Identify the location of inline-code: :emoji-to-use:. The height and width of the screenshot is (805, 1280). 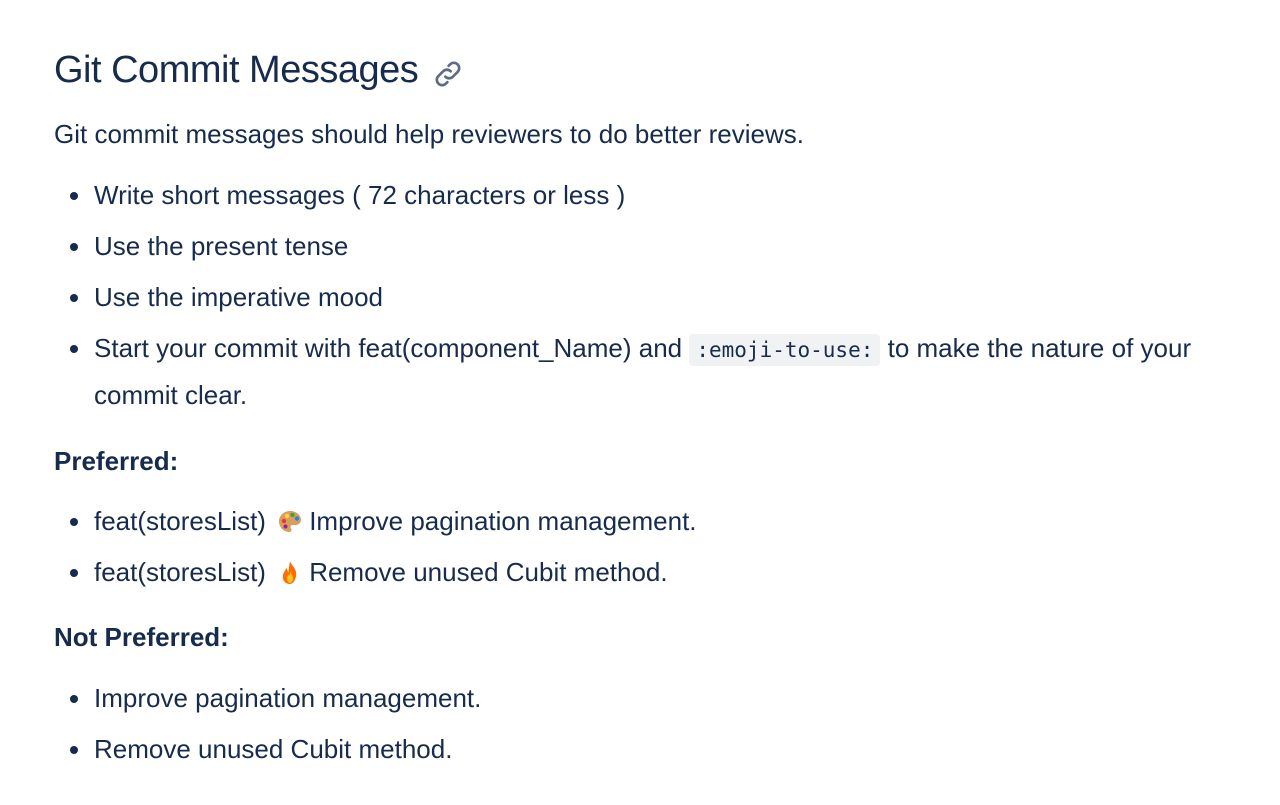
(785, 350).